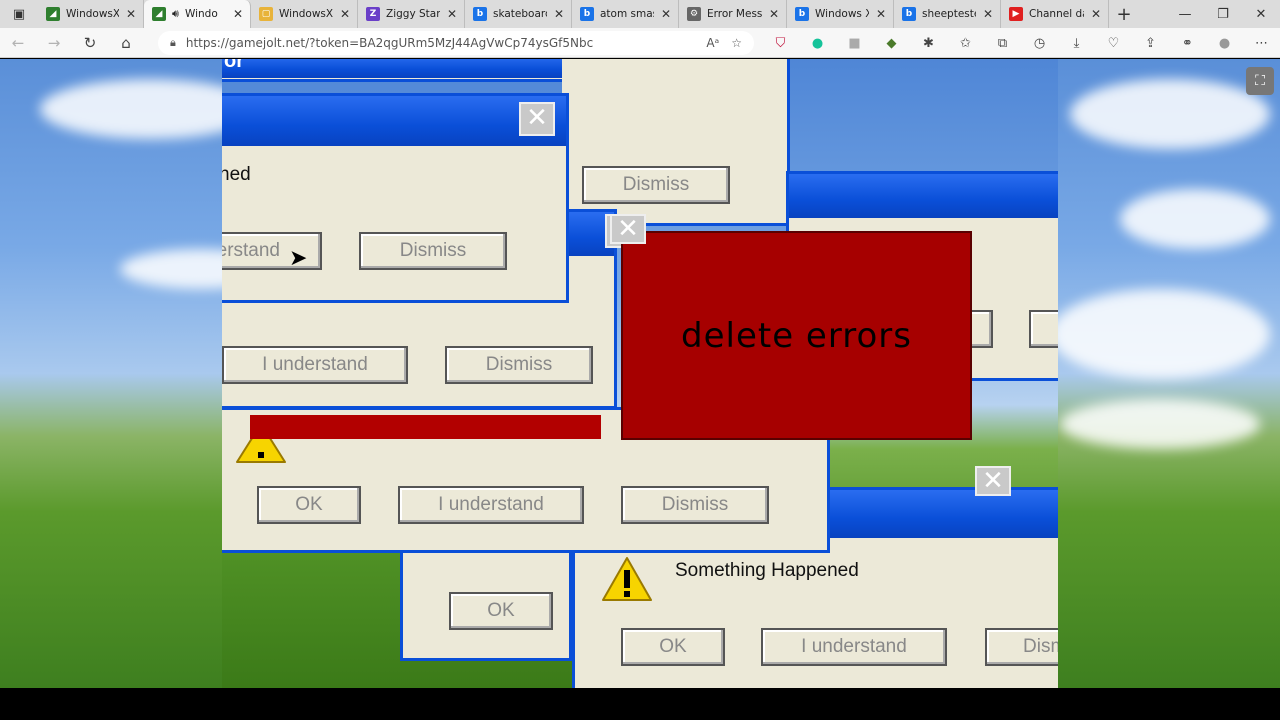  What do you see at coordinates (1187, 43) in the screenshot?
I see `copilot-icon: ⚭` at bounding box center [1187, 43].